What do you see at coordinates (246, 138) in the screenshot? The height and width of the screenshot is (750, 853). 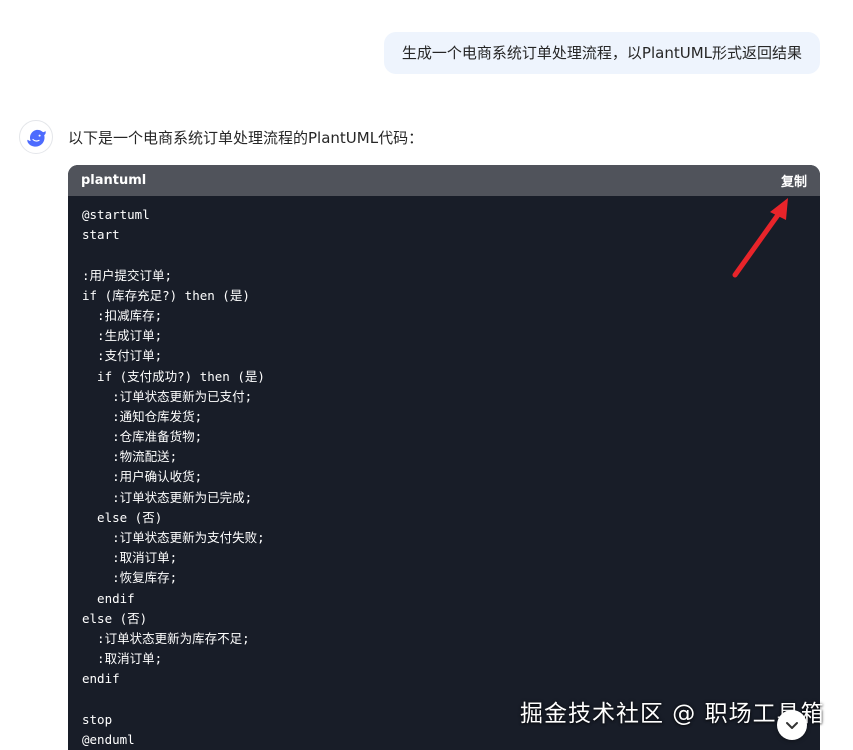 I see `assistant-intro-text: 以下是一个电商系统订单处理流程的PlantUML代码：` at bounding box center [246, 138].